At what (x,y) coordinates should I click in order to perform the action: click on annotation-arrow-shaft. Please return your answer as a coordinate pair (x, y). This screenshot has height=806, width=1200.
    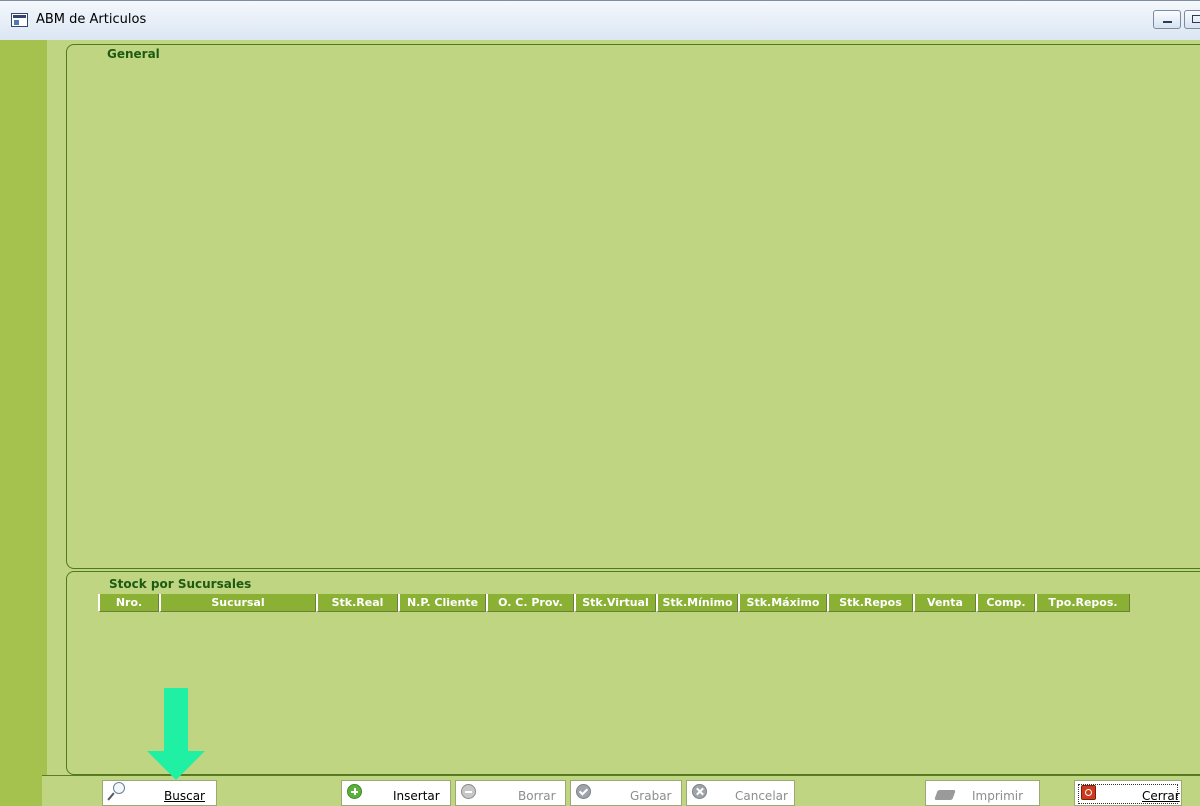
    Looking at the image, I should click on (176, 720).